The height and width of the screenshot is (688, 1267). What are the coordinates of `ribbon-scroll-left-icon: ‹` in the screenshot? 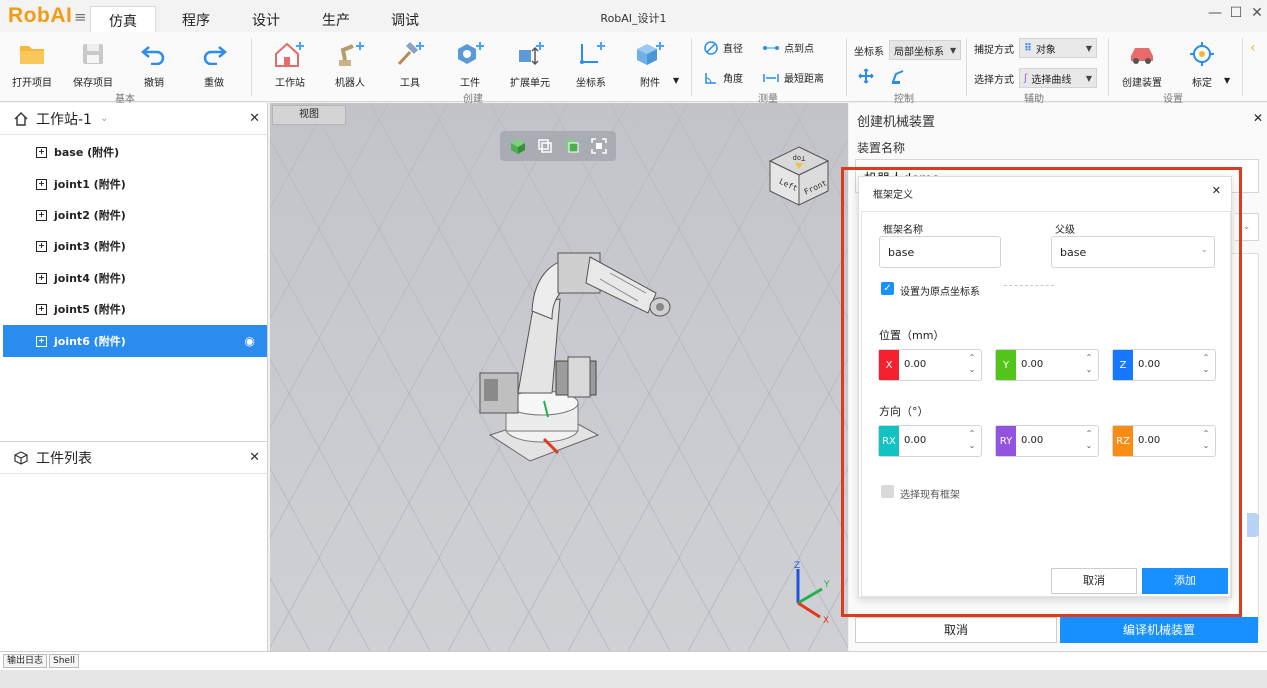 It's located at (1253, 48).